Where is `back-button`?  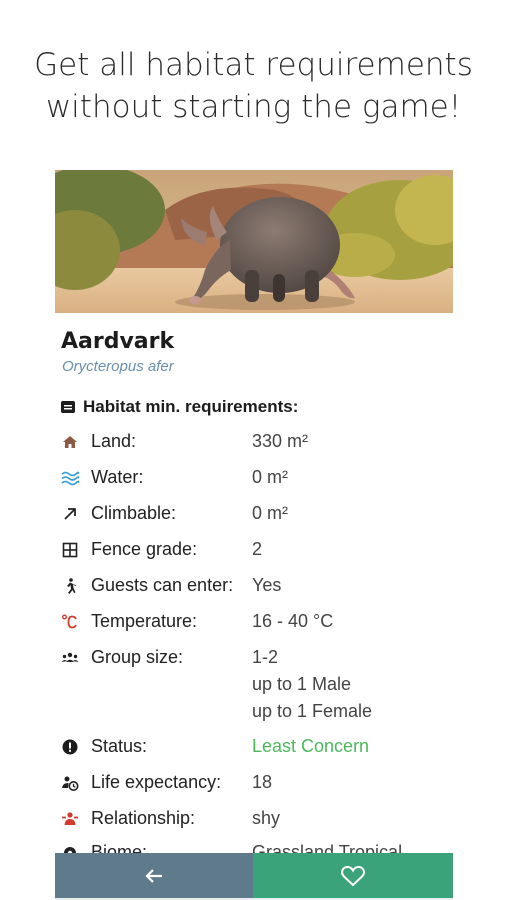
back-button is located at coordinates (154, 876).